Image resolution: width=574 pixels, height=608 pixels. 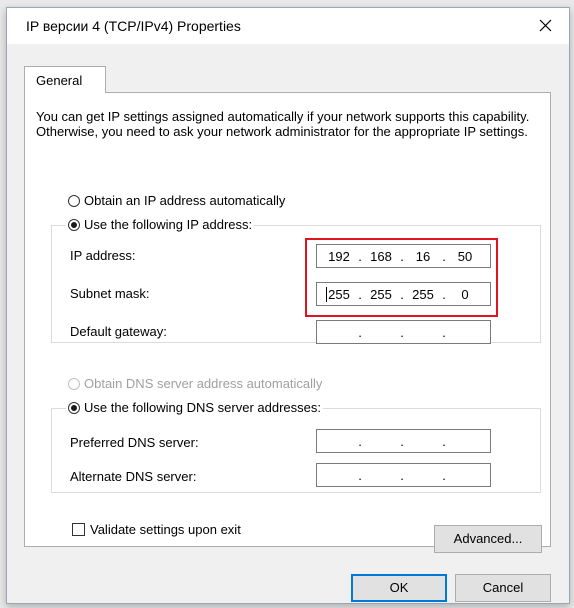 What do you see at coordinates (185, 200) in the screenshot?
I see `obtain-ip-auto-label: Obtain an IP address automatically` at bounding box center [185, 200].